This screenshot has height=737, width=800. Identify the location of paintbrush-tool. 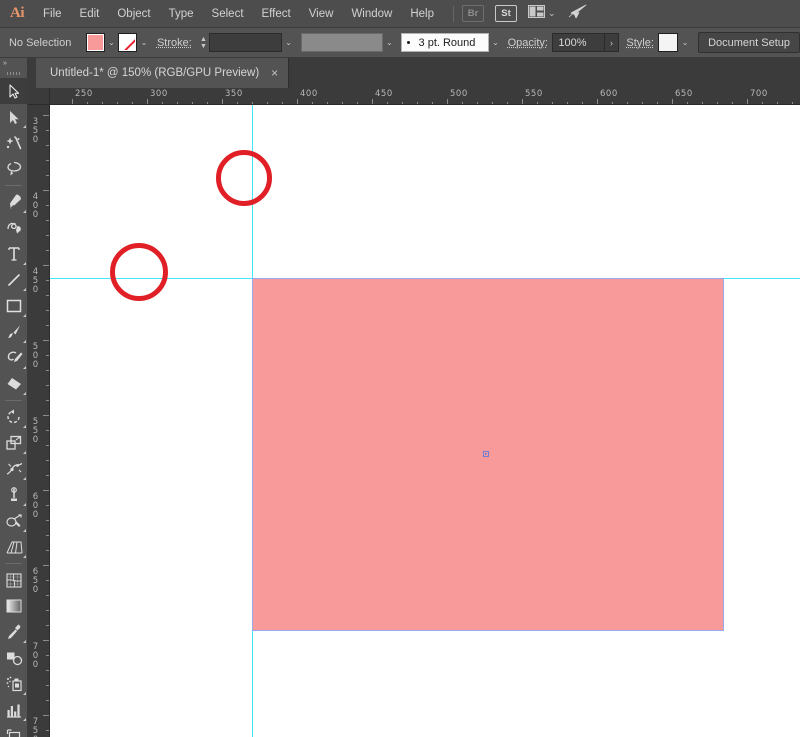
(14, 332).